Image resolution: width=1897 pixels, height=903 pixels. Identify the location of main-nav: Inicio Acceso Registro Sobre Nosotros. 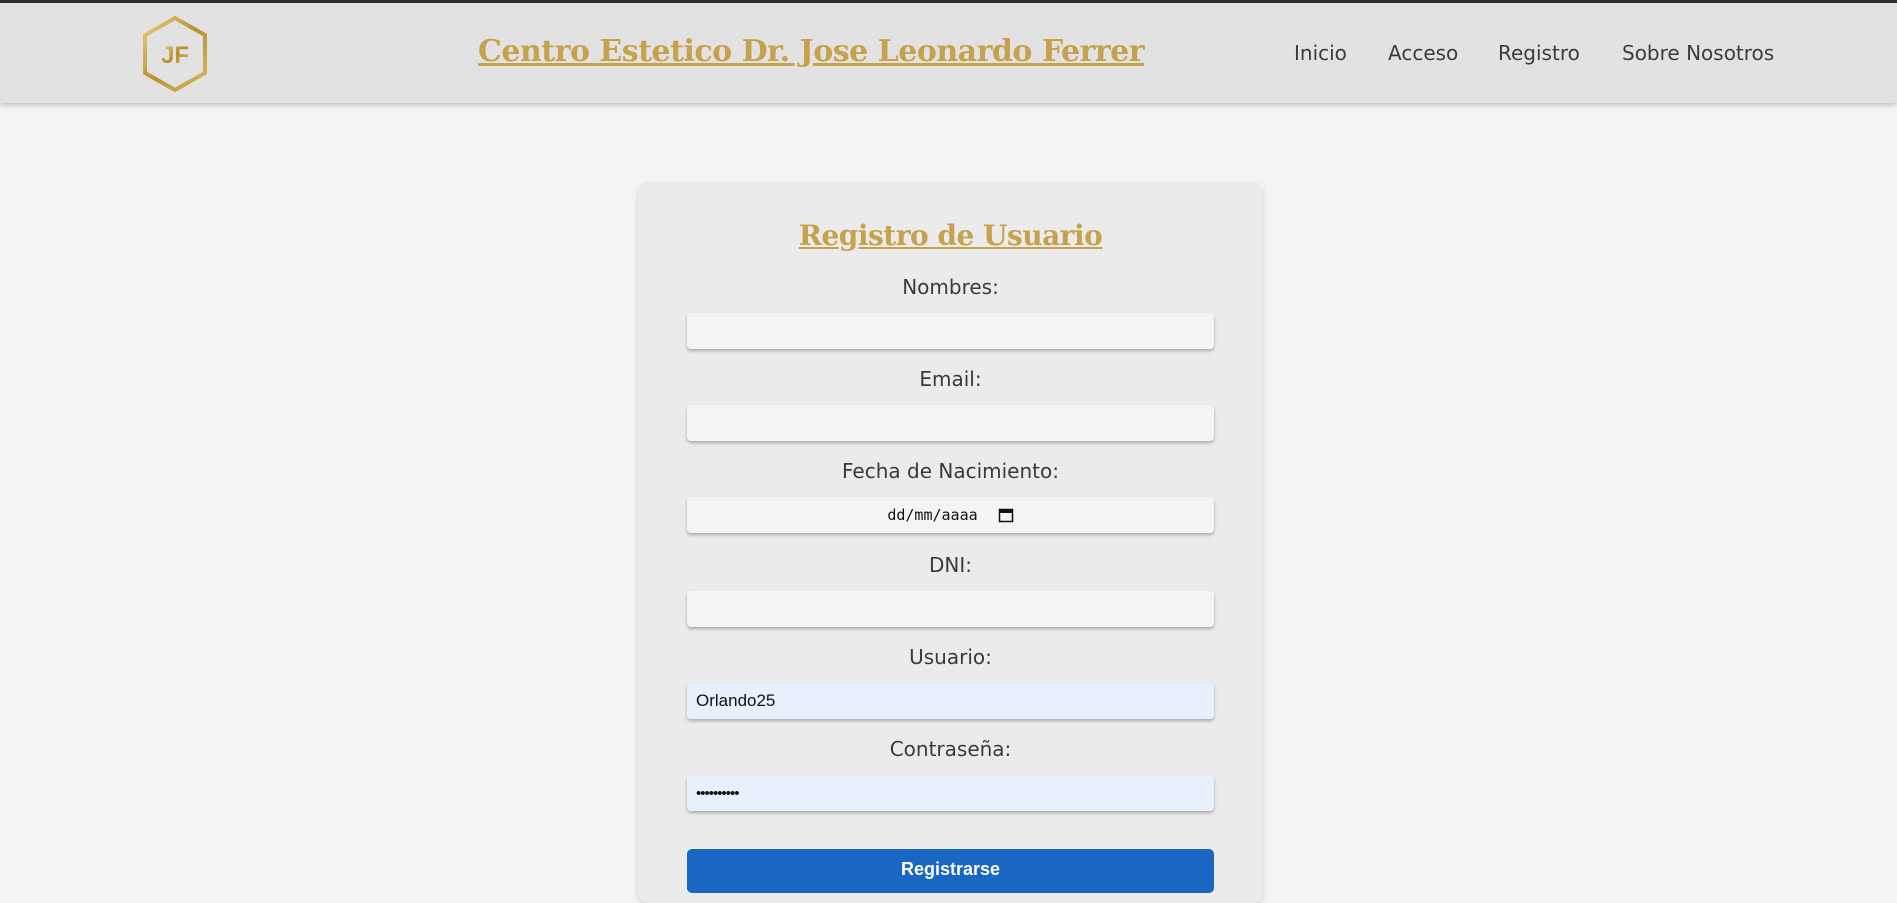
(948, 56).